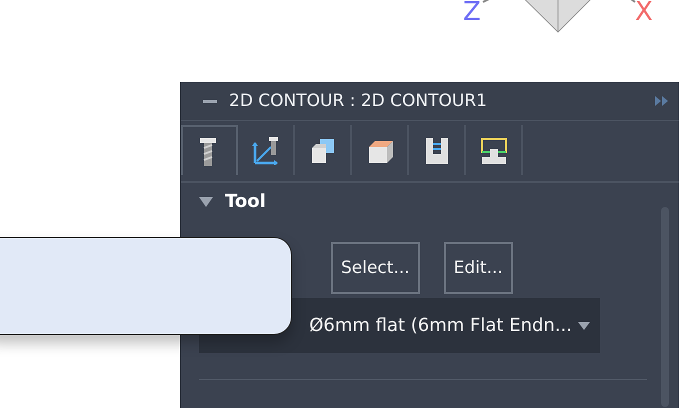  Describe the element at coordinates (570, 25) in the screenshot. I see `view-cube-drawing: Z X` at that location.